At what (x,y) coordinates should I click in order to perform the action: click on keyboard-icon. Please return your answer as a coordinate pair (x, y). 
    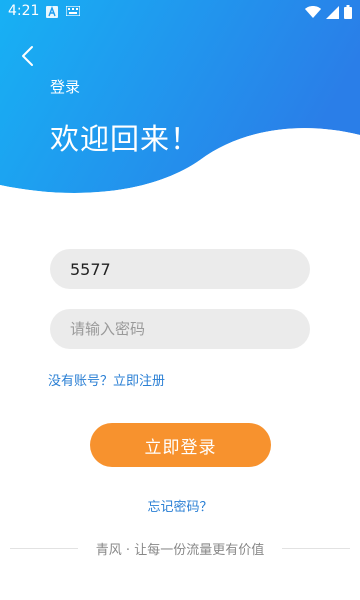
    Looking at the image, I should click on (73, 11).